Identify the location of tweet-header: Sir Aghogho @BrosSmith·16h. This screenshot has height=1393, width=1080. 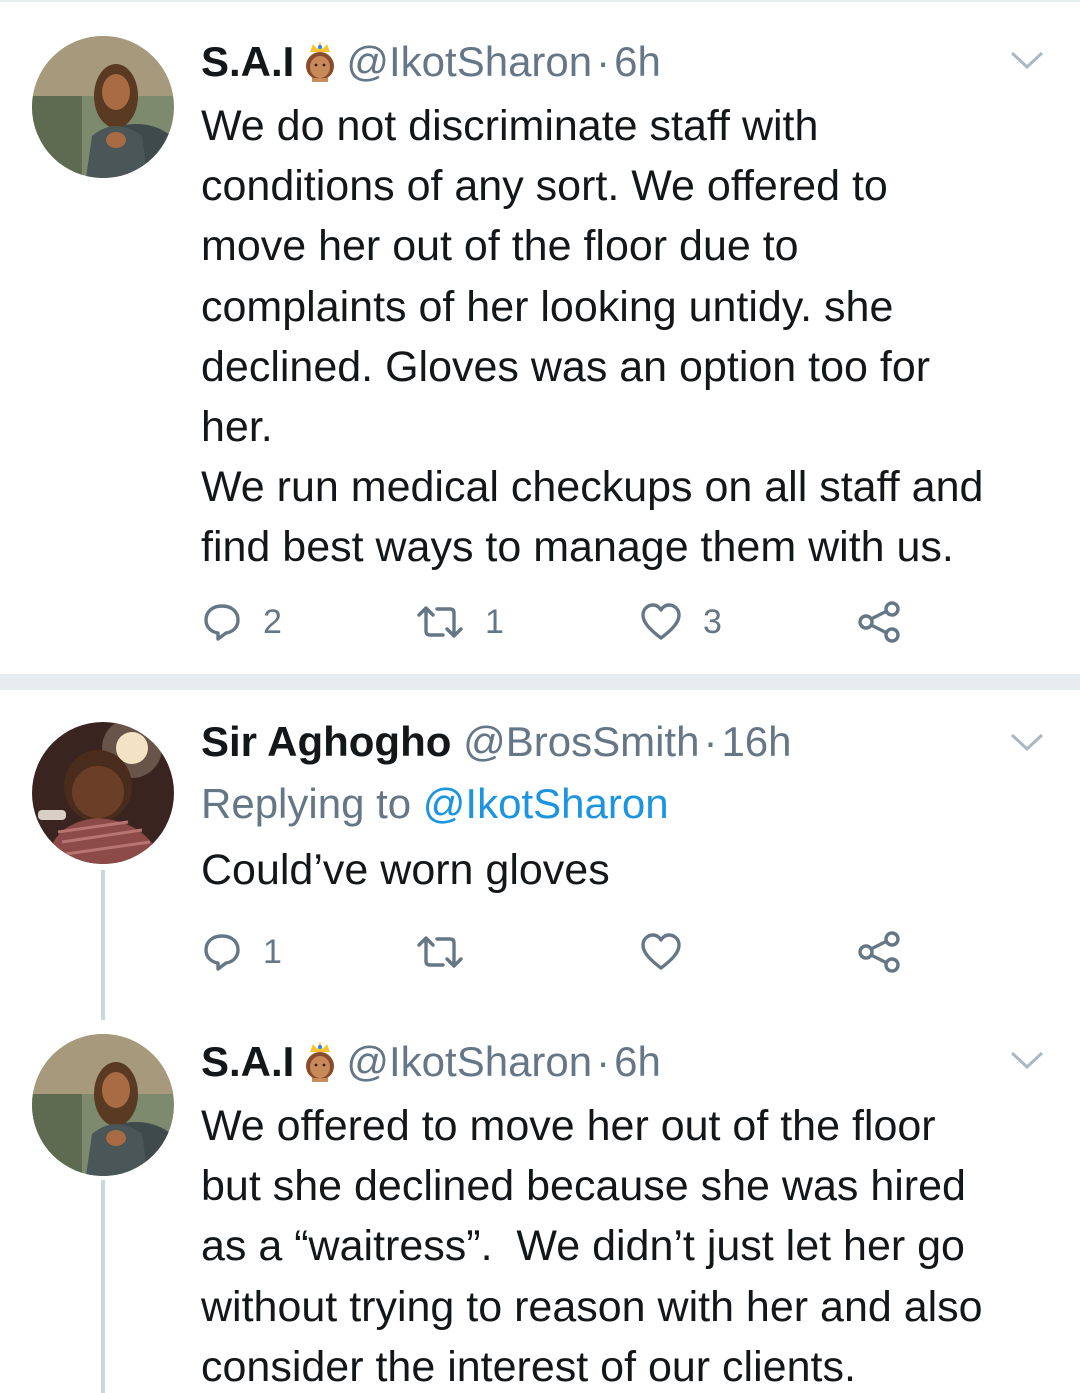
(620, 742).